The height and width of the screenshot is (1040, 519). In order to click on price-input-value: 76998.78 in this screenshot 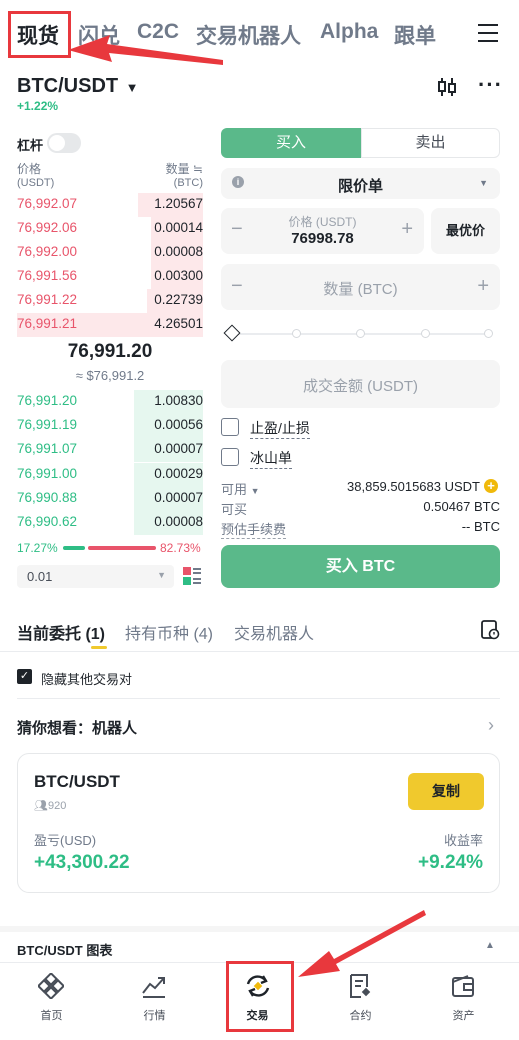, I will do `click(322, 238)`.